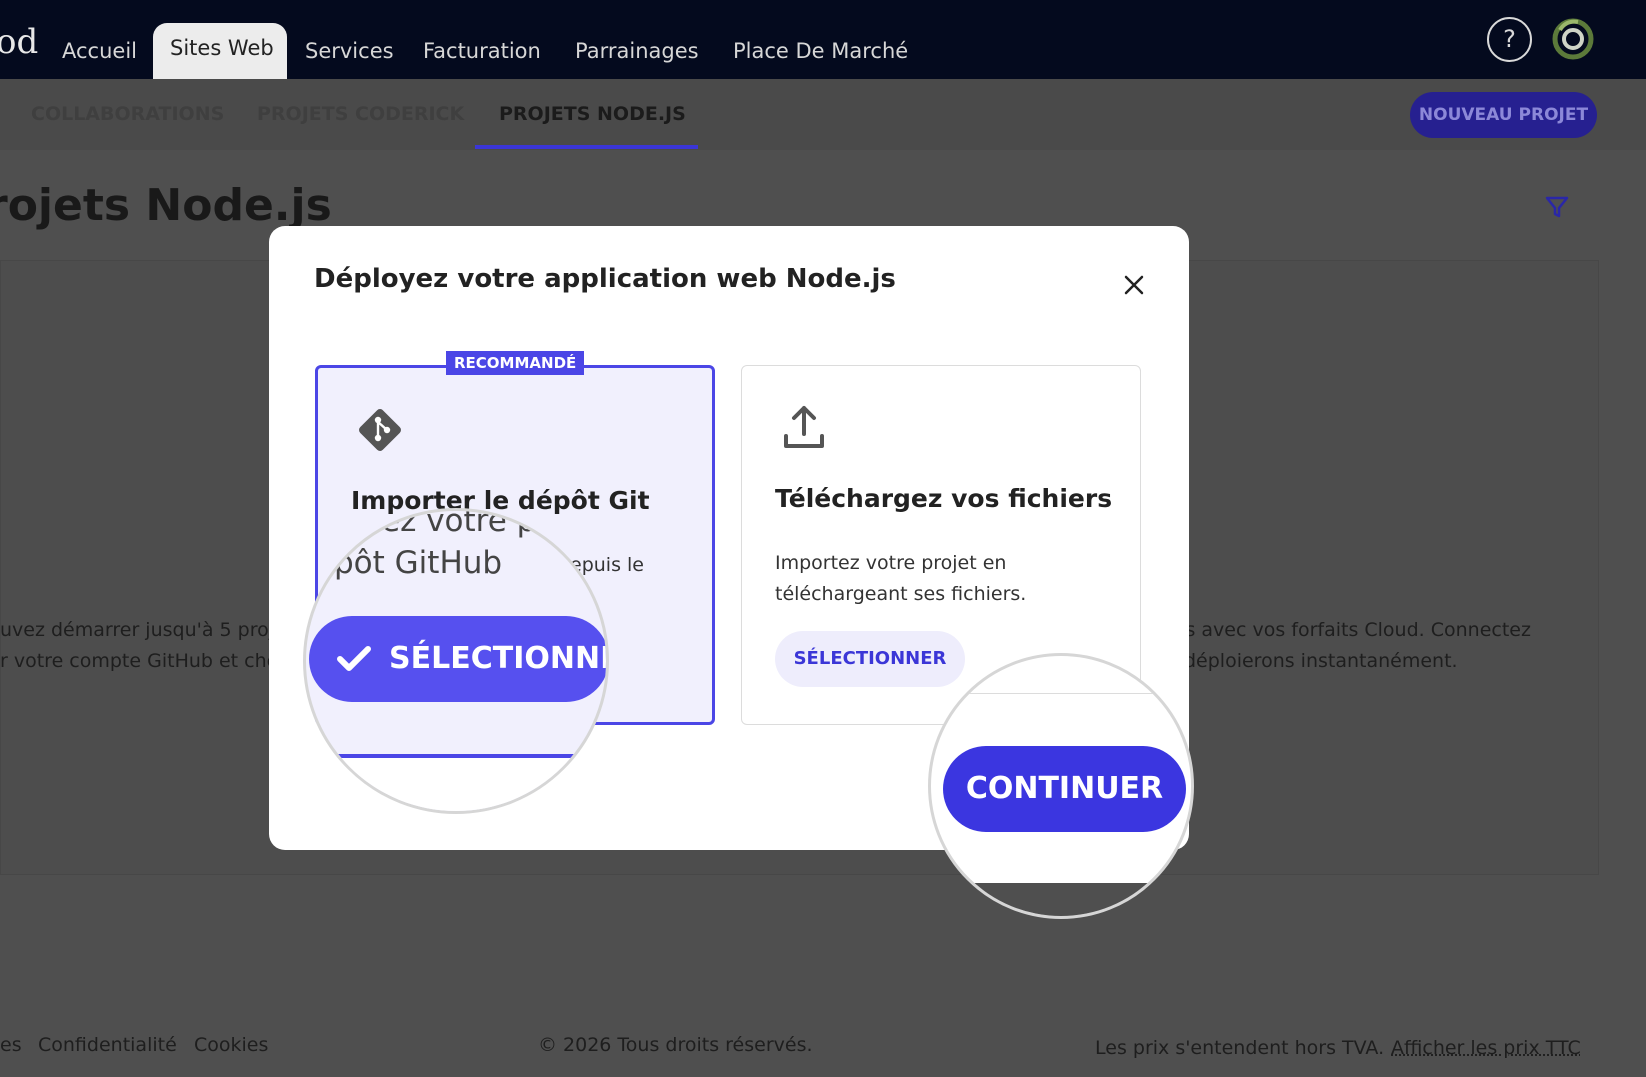  I want to click on recommended-badge: RECOMMANDÉ, so click(515, 363).